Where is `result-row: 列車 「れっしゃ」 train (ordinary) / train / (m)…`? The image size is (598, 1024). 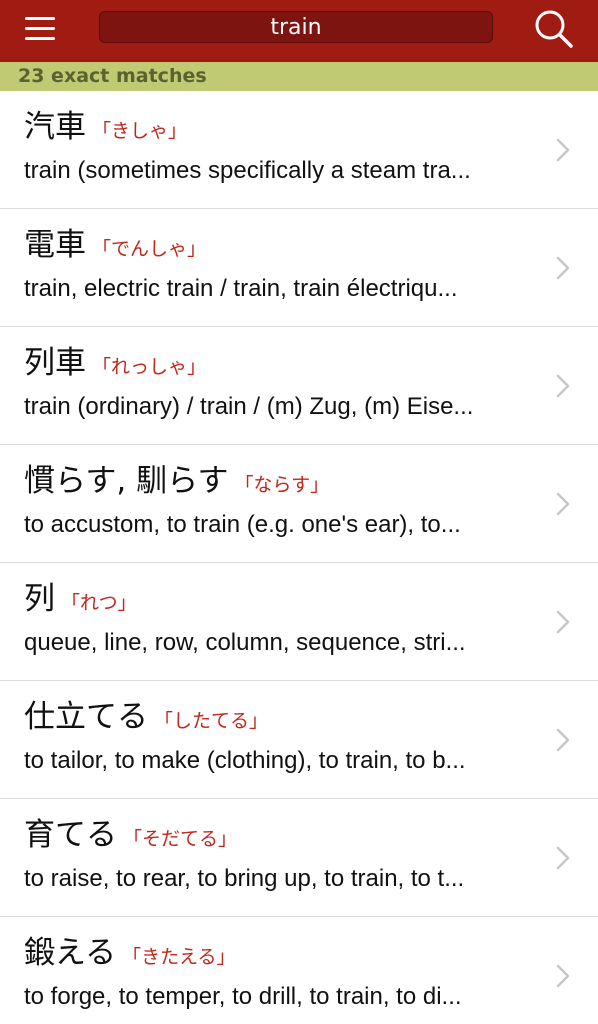 result-row: 列車 「れっしゃ」 train (ordinary) / train / (m)… is located at coordinates (299, 386).